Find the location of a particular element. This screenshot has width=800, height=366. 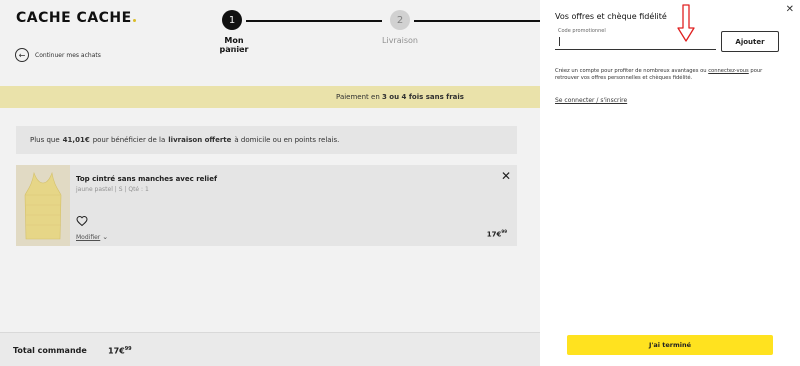

close-icon: ✕ is located at coordinates (790, 9).